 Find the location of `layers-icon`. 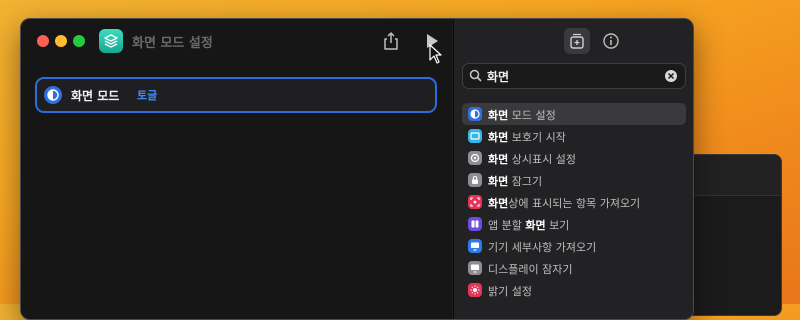

layers-icon is located at coordinates (111, 41).